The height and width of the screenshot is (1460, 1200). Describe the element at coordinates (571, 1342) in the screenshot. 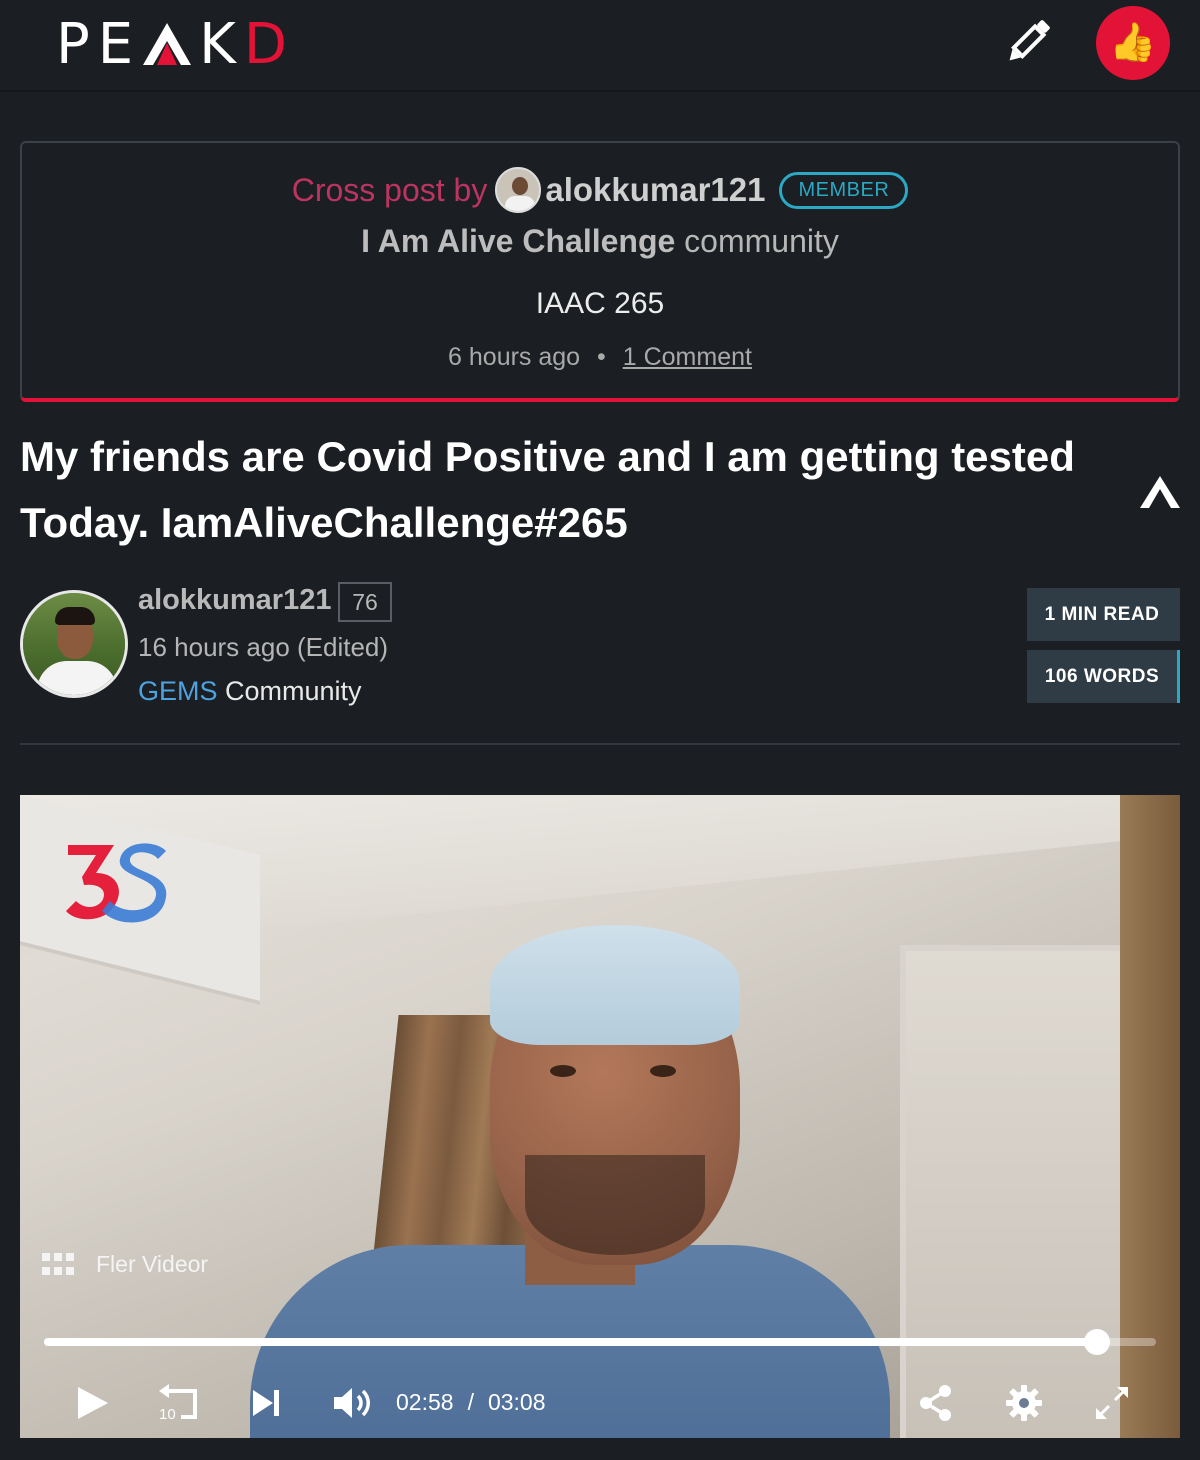

I see `video-progress-fill` at that location.